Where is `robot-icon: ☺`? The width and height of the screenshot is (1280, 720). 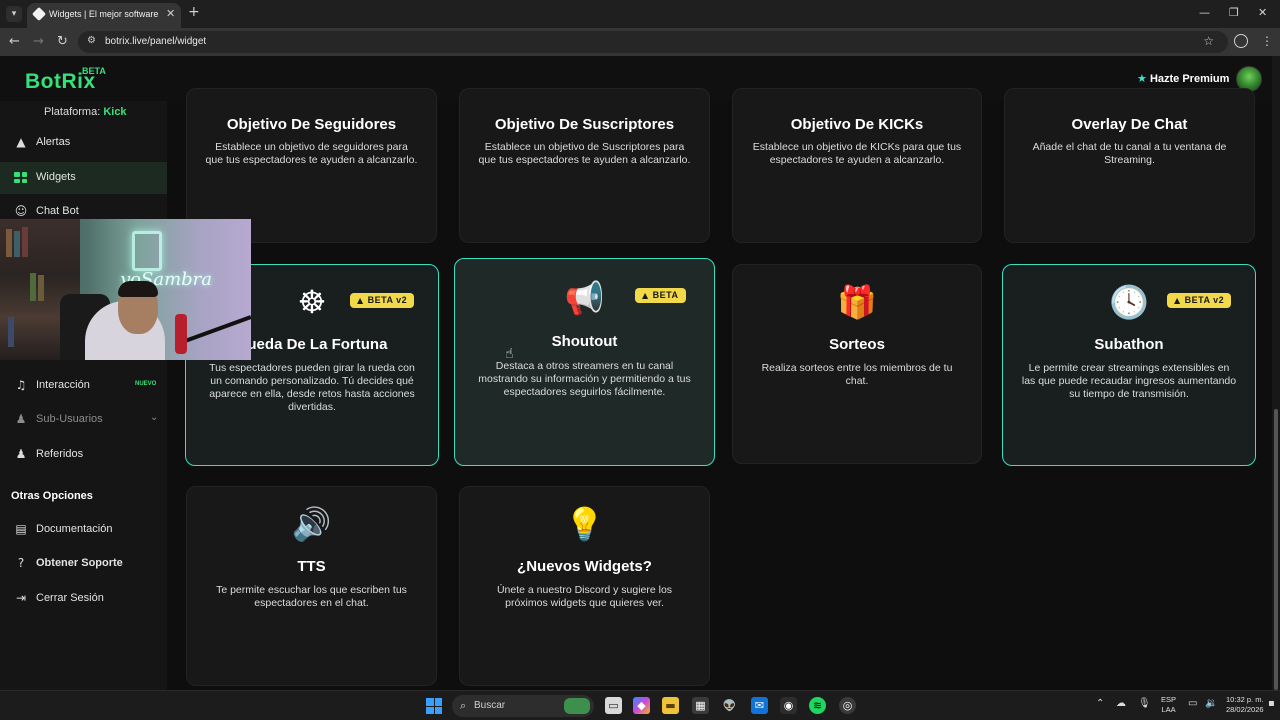 robot-icon: ☺ is located at coordinates (21, 211).